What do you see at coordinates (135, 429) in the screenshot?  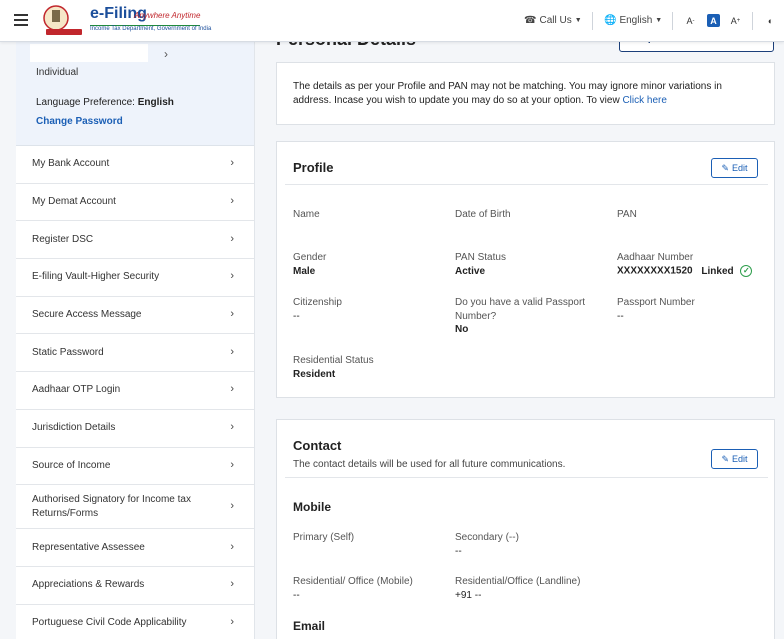 I see `sidebar-item-jurisdiction-details: Jurisdiction Details ›` at bounding box center [135, 429].